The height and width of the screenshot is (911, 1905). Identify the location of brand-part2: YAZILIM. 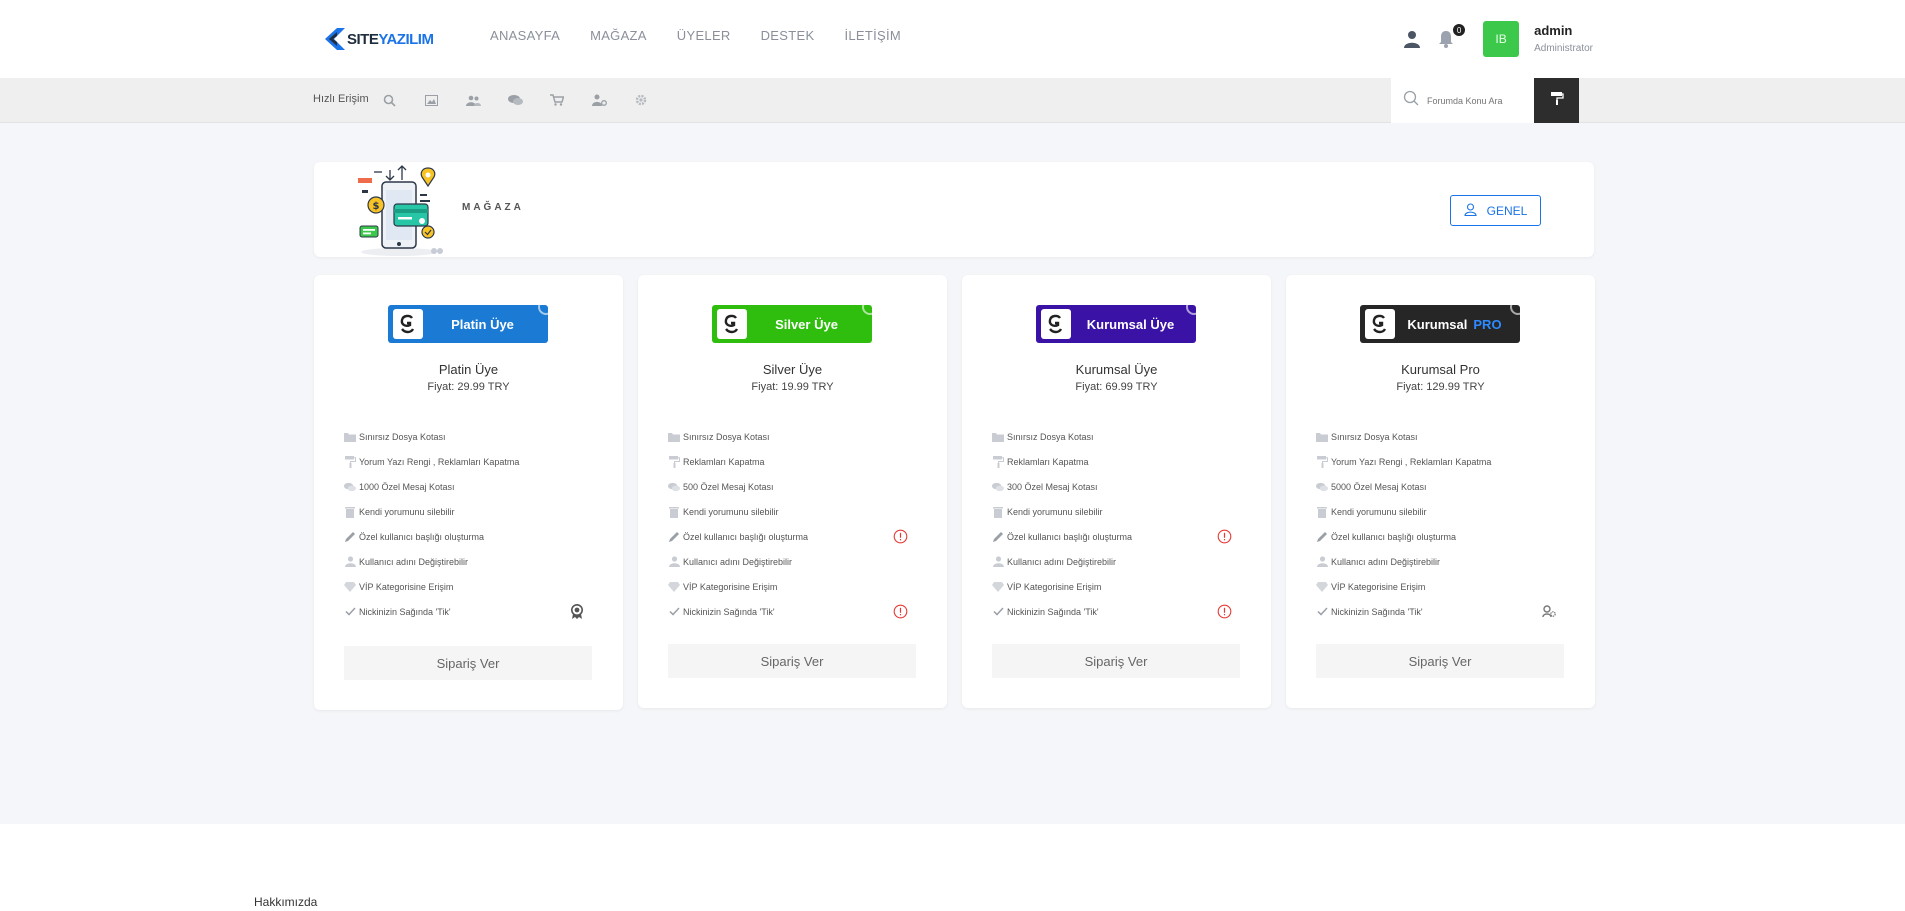
(406, 39).